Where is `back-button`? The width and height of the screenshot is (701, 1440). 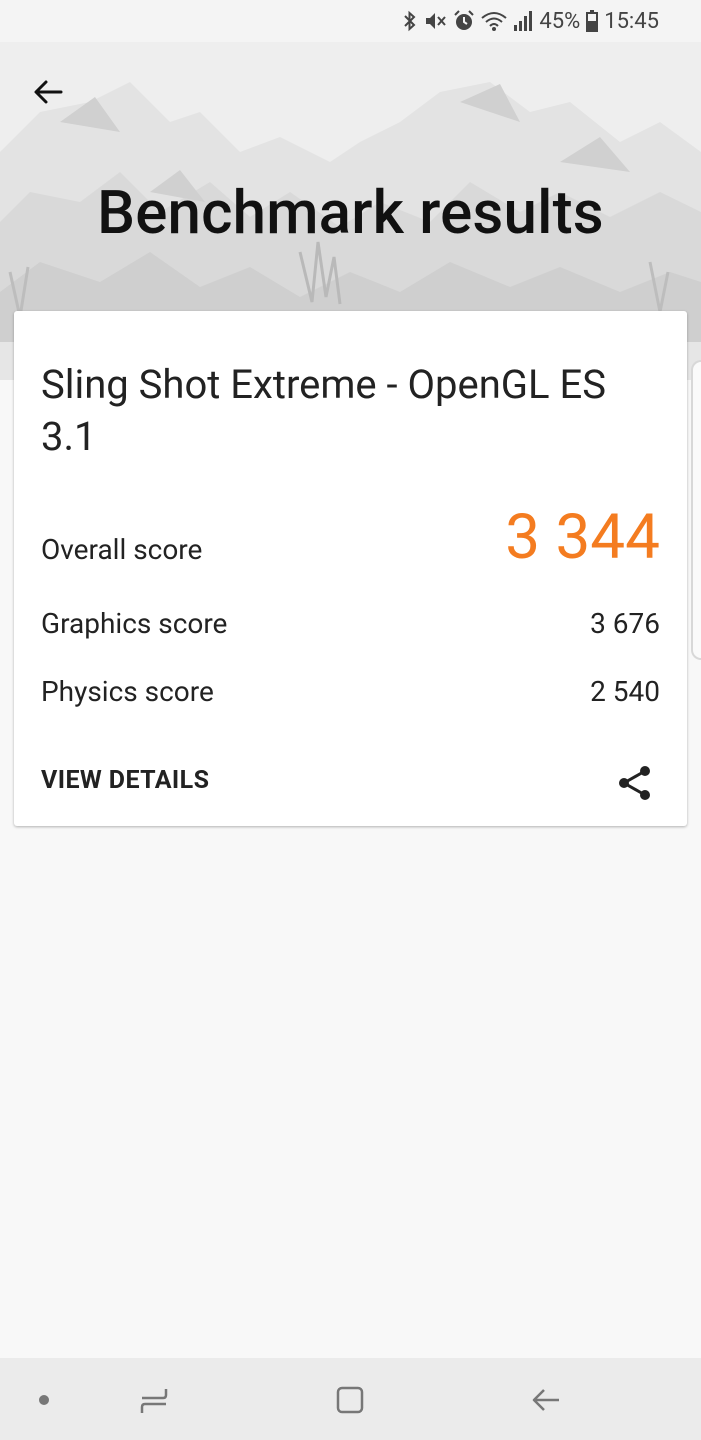 back-button is located at coordinates (48, 92).